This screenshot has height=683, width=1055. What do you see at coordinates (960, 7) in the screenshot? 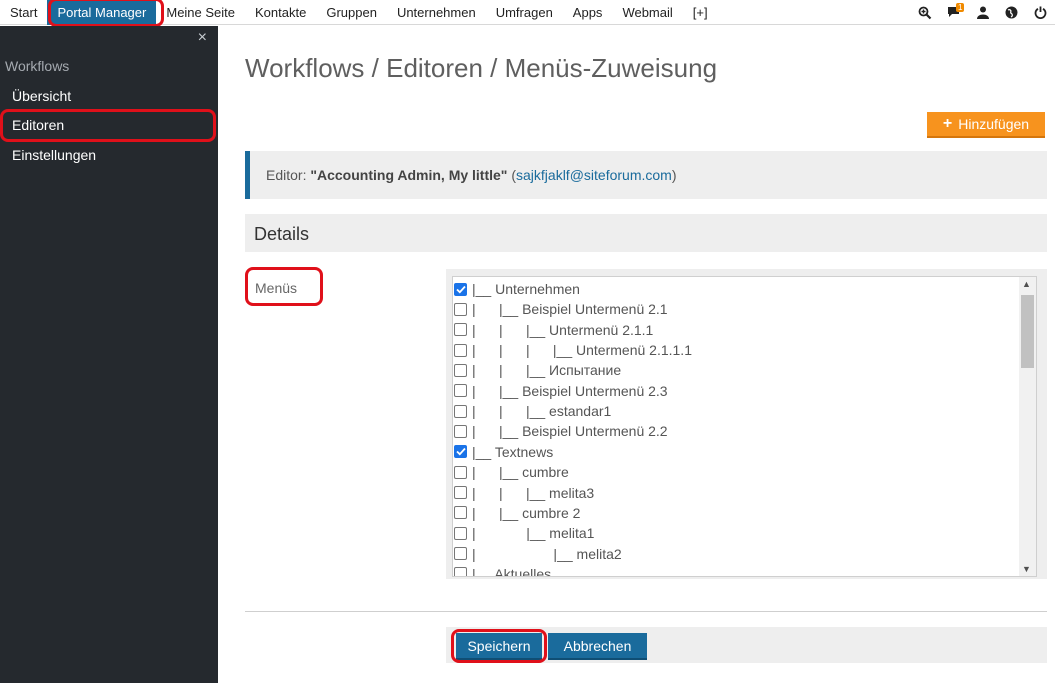
I see `notification-badge: 1` at bounding box center [960, 7].